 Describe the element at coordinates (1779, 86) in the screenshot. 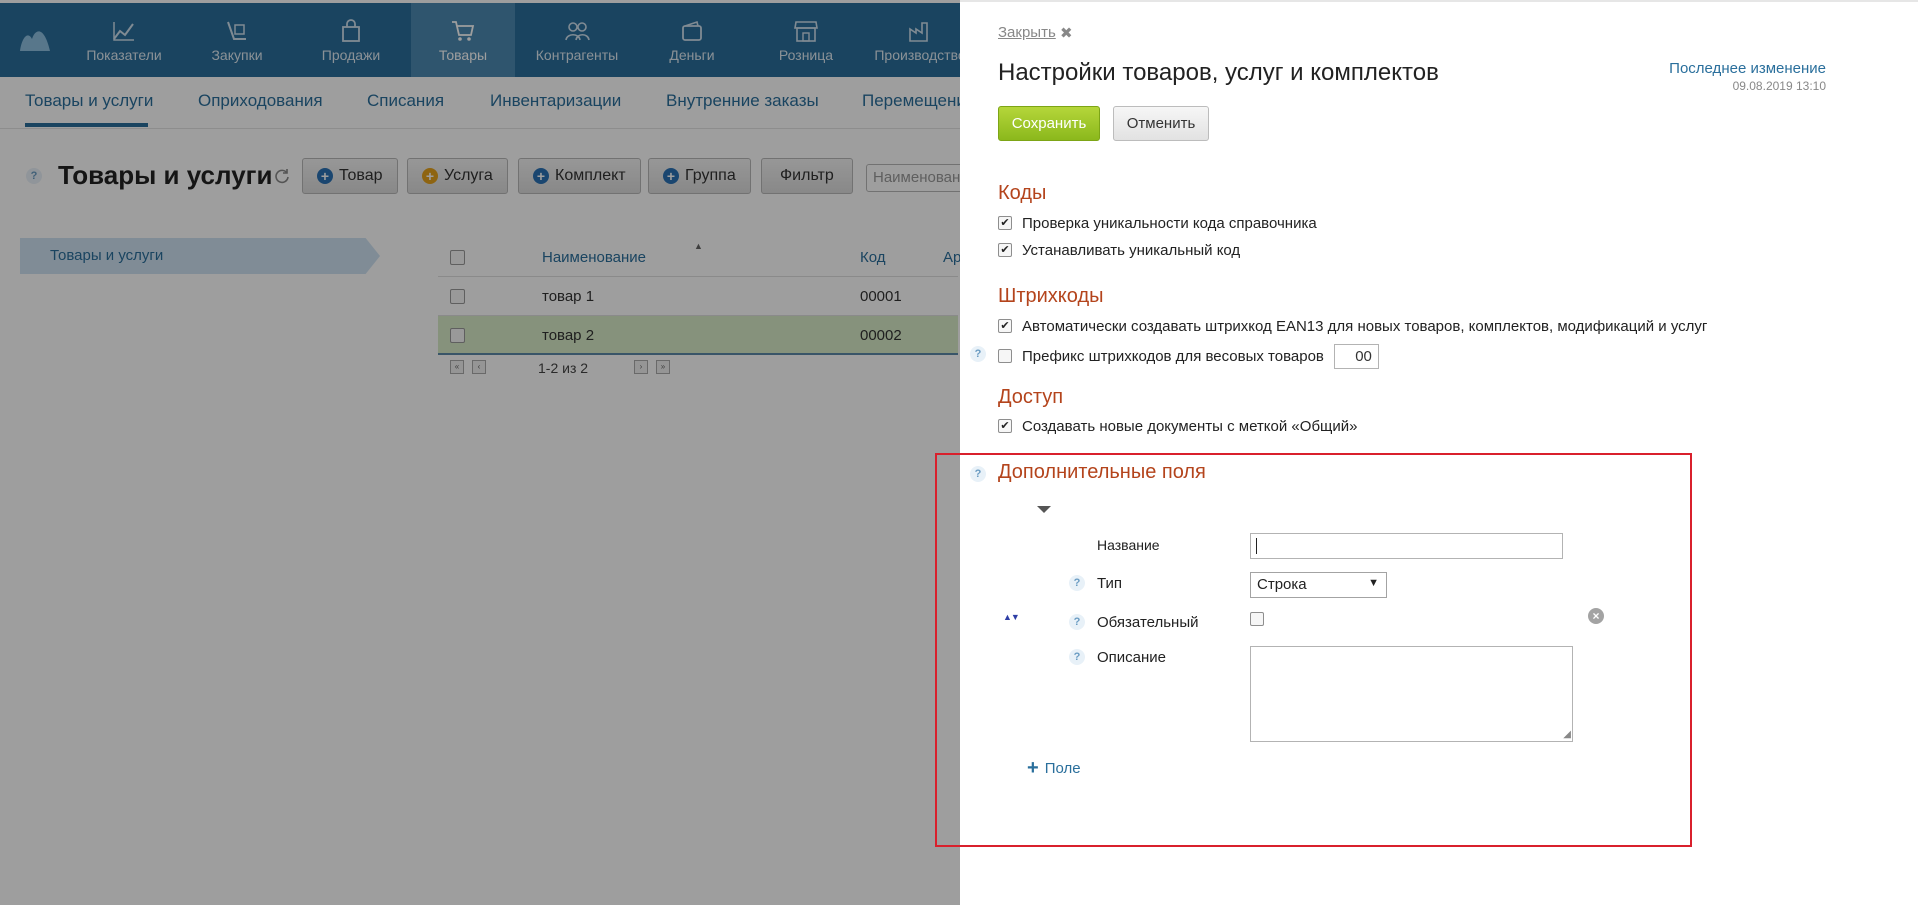

I see `last-change-date: 09.08.2019 13:10` at that location.